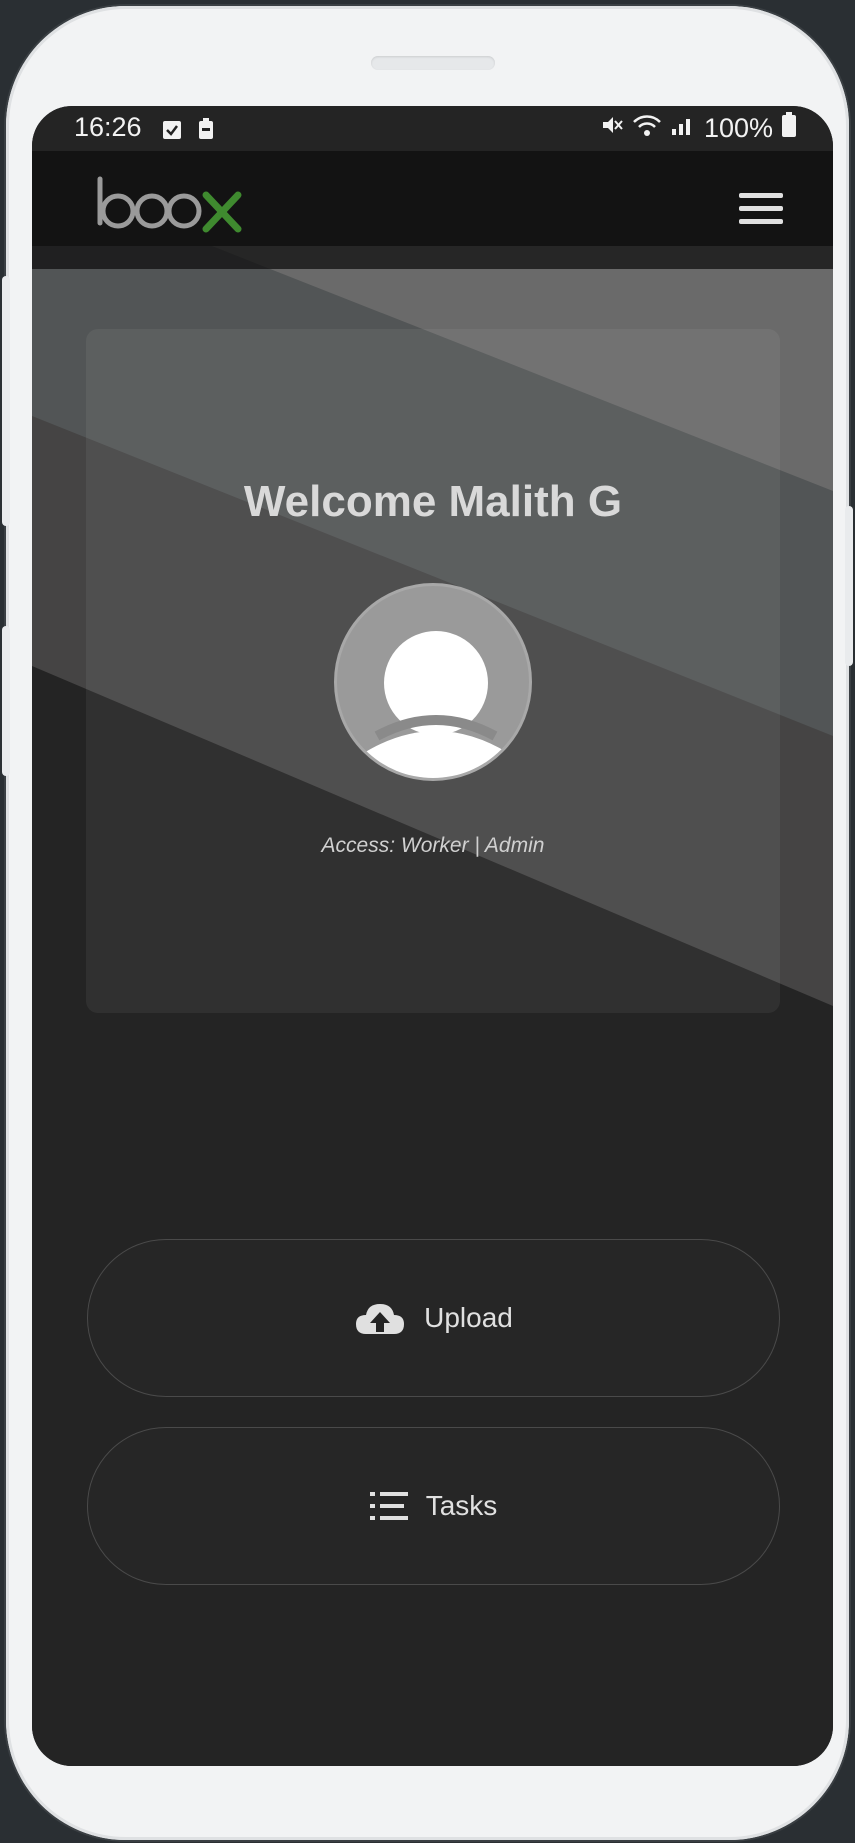  I want to click on mute-icon, so click(612, 128).